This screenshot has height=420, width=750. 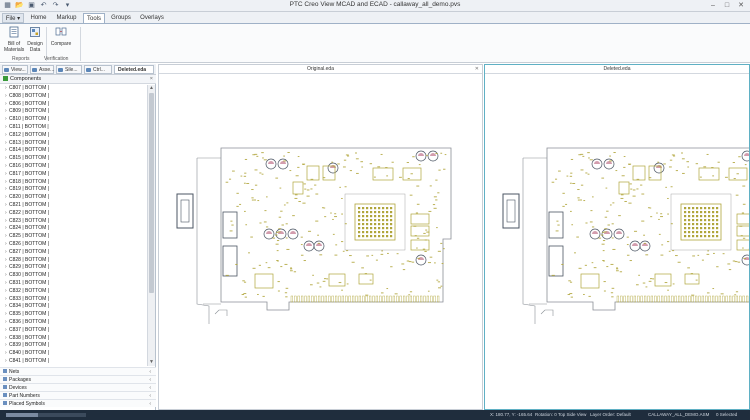 I want to click on compare-label: Compare, so click(x=61, y=44).